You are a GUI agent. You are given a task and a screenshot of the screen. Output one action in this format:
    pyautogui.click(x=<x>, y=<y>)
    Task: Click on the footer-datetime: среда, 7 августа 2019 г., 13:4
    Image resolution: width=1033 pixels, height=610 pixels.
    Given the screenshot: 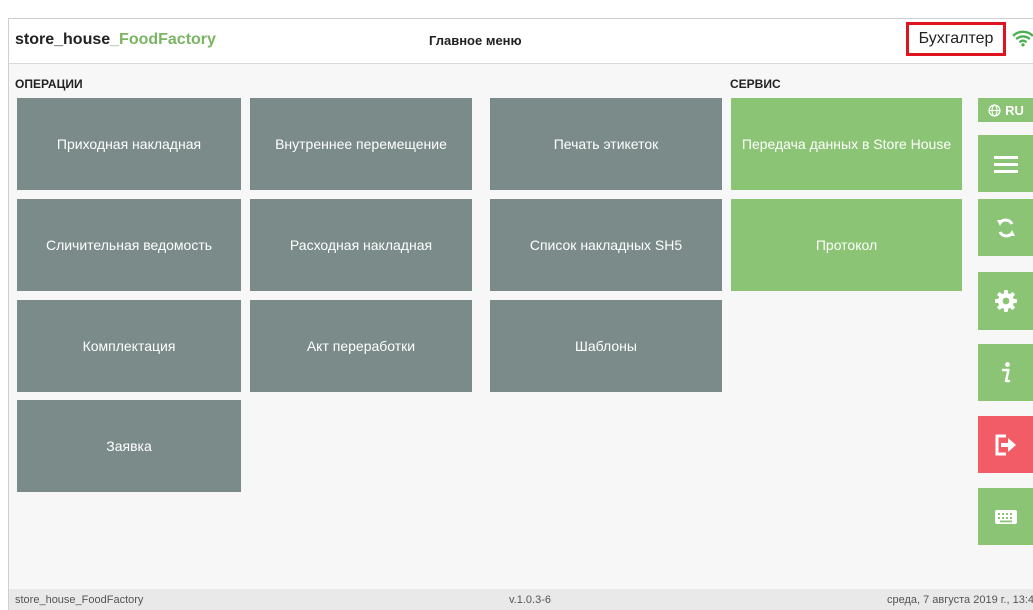 What is the action you would take?
    pyautogui.click(x=959, y=600)
    